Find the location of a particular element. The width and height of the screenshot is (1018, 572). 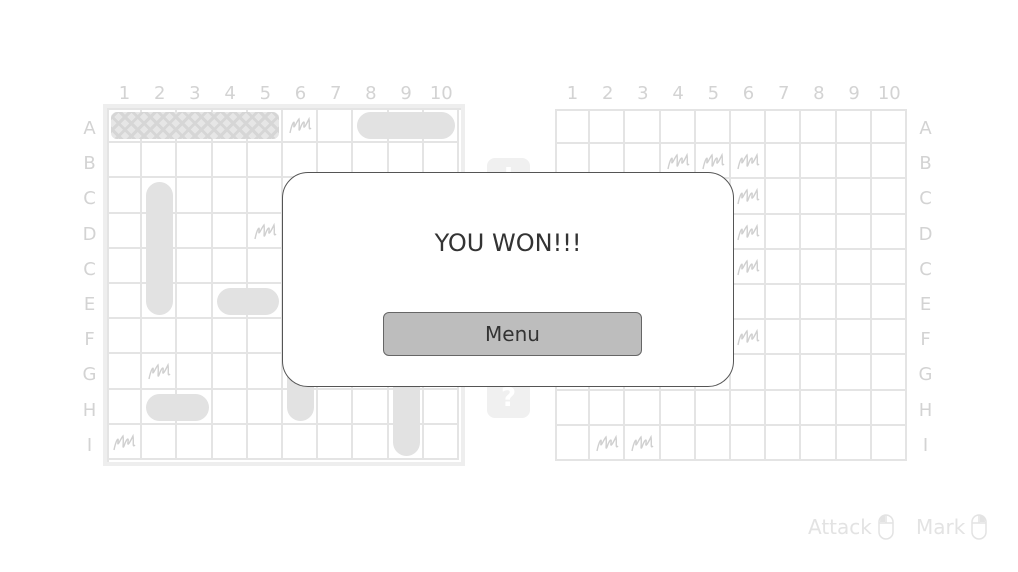

enemy-cell-A8 is located at coordinates (819, 127).